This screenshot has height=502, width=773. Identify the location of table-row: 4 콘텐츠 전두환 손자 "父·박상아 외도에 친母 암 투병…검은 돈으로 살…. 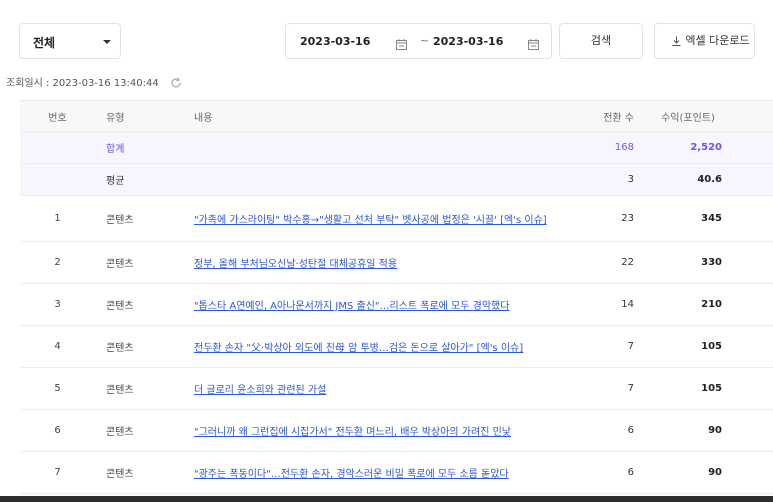
(396, 347).